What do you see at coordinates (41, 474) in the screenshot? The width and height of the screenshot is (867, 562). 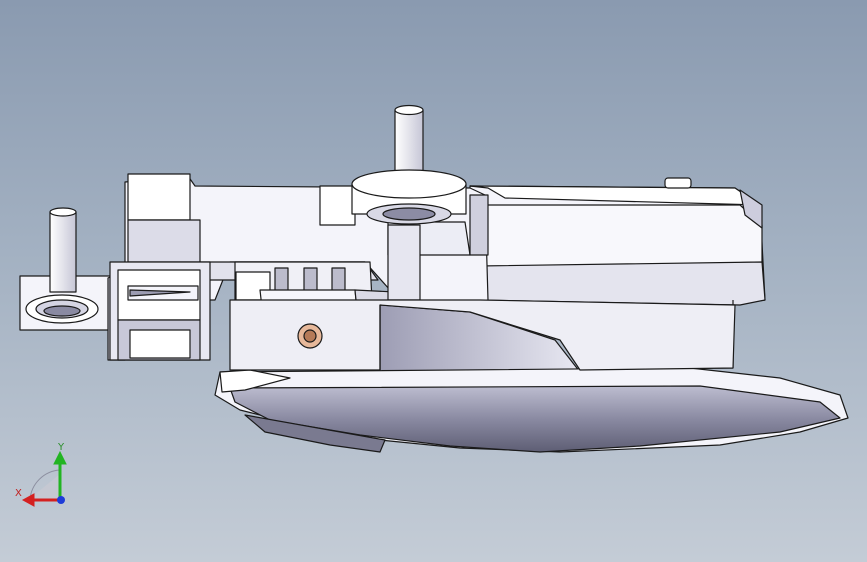 I see `reference-triad: Y X` at bounding box center [41, 474].